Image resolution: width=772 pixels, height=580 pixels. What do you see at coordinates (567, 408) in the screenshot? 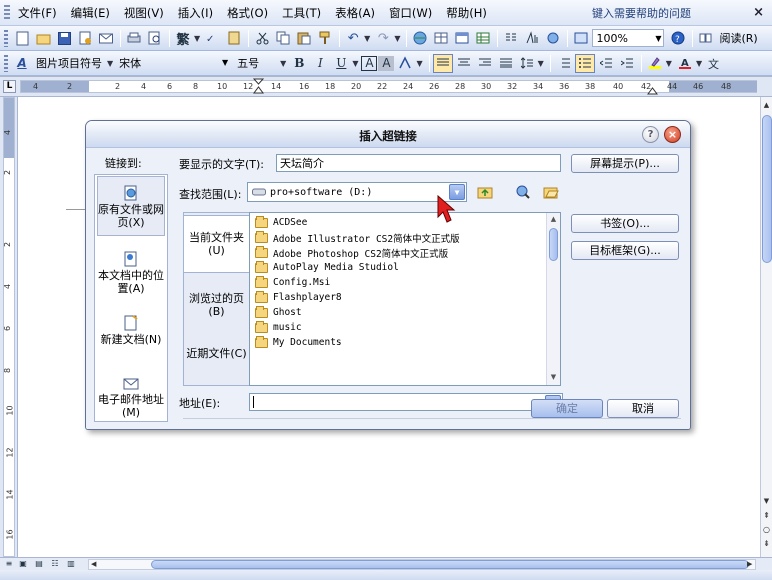
I see `ok-button: 确定` at bounding box center [567, 408].